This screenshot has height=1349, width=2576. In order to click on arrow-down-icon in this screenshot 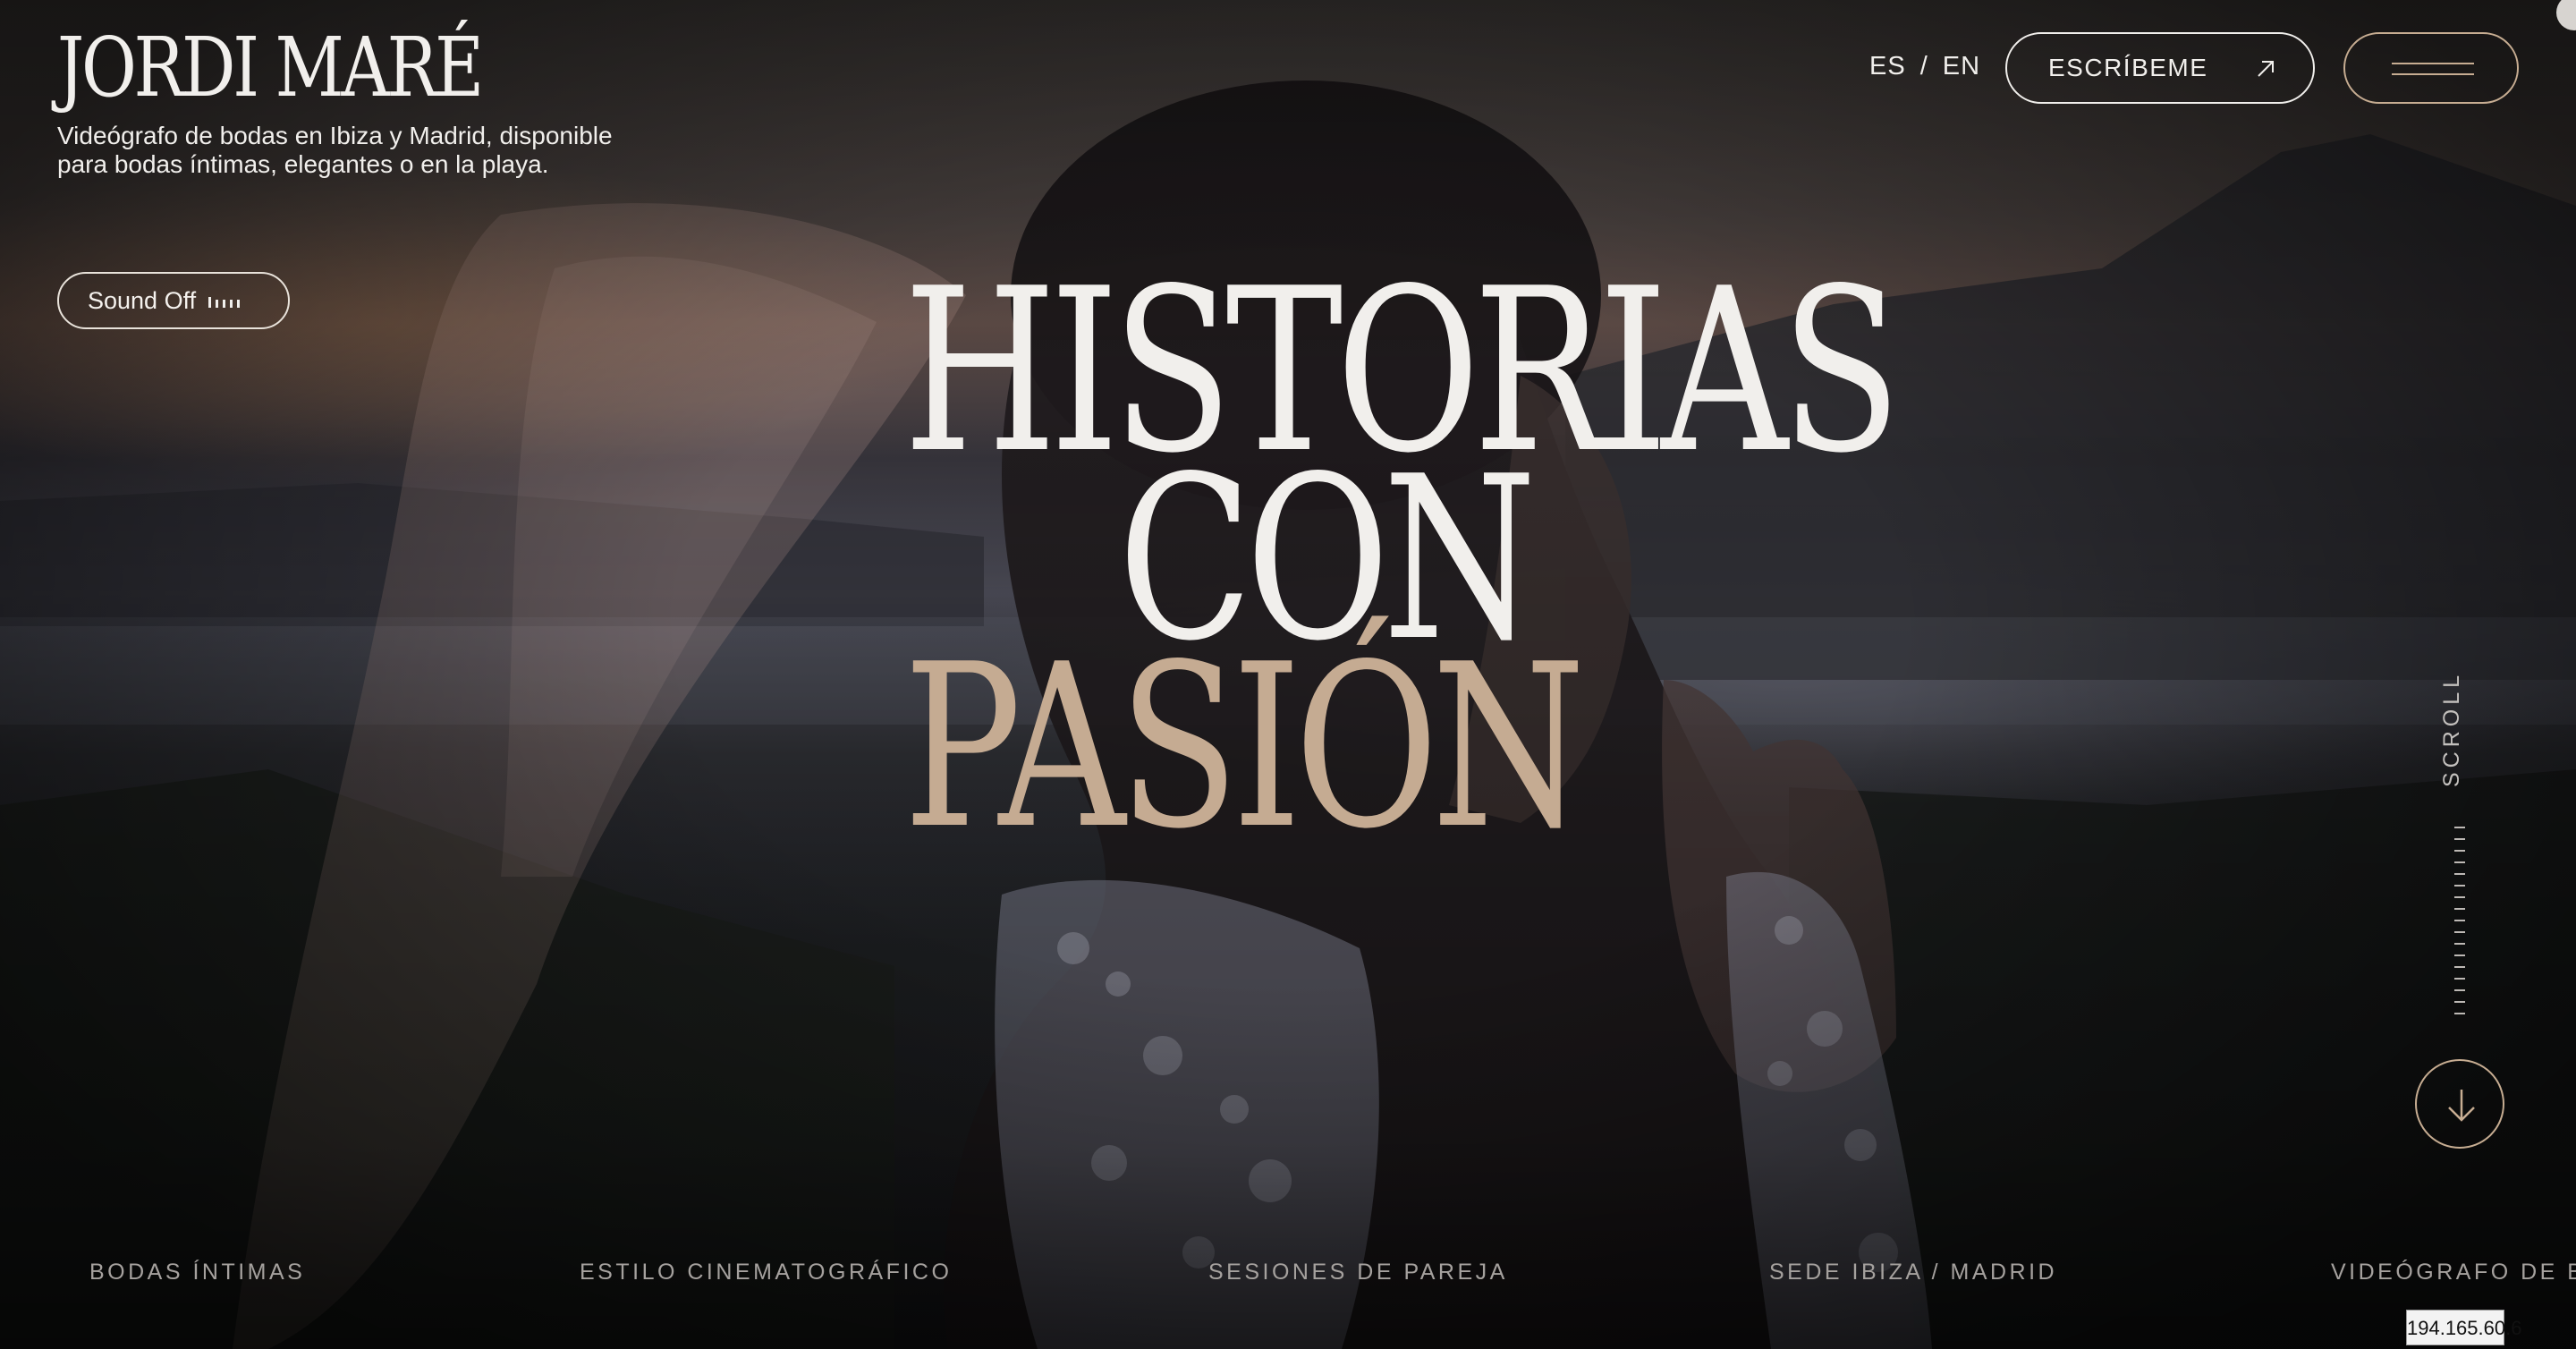, I will do `click(2461, 1106)`.